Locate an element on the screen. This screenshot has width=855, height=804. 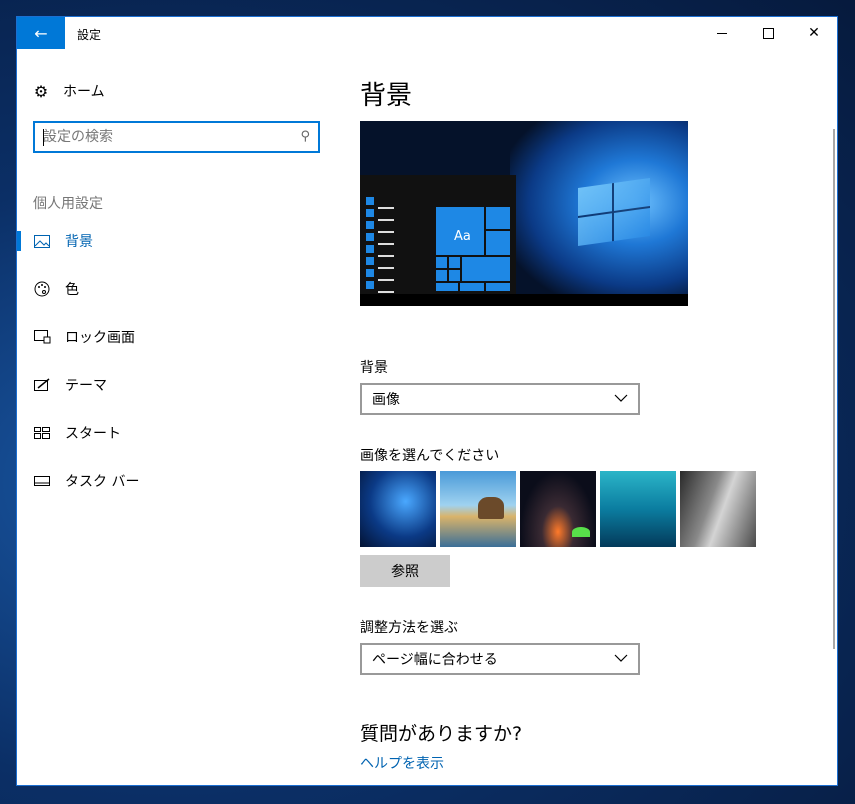
sidebar-item-start: スタート is located at coordinates (177, 433).